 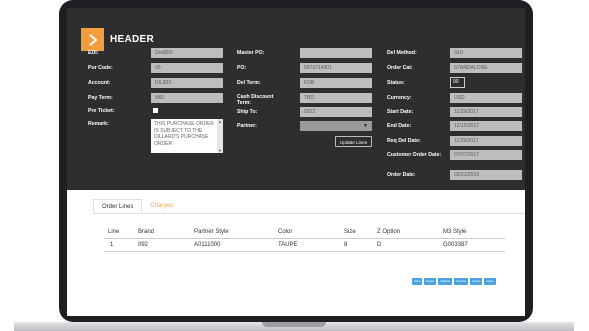 What do you see at coordinates (98, 124) in the screenshot?
I see `remark-label: Remark:` at bounding box center [98, 124].